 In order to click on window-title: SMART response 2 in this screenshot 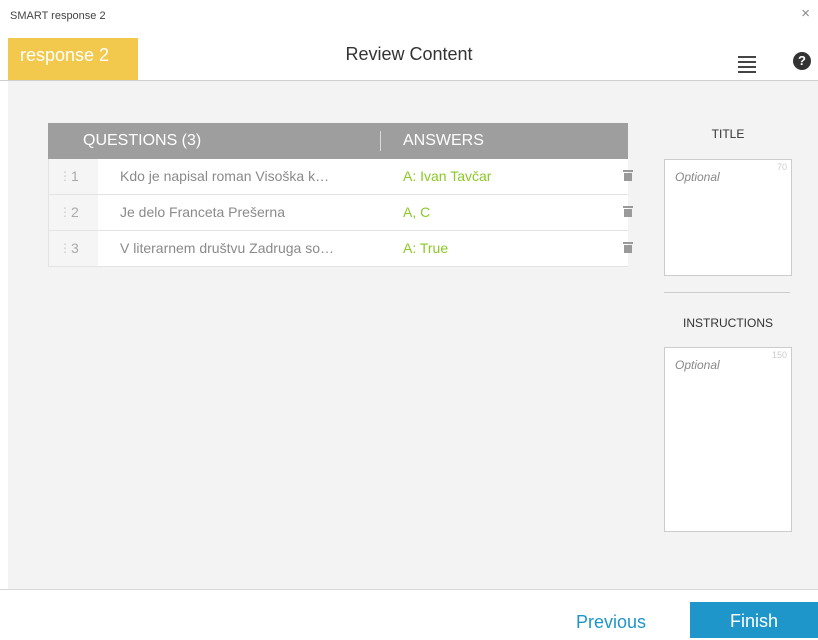, I will do `click(58, 16)`.